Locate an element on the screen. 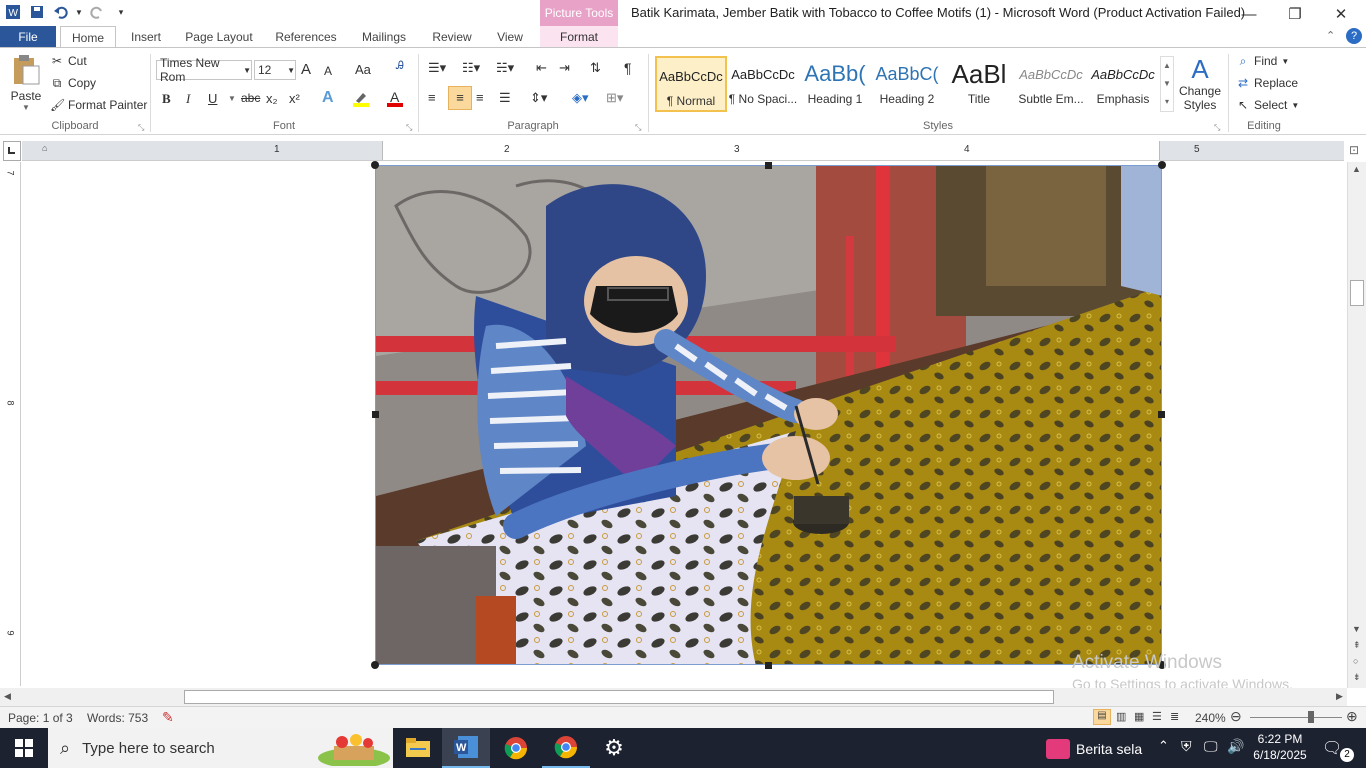 Image resolution: width=1366 pixels, height=770 pixels. news-widget: Berita sela is located at coordinates (1094, 749).